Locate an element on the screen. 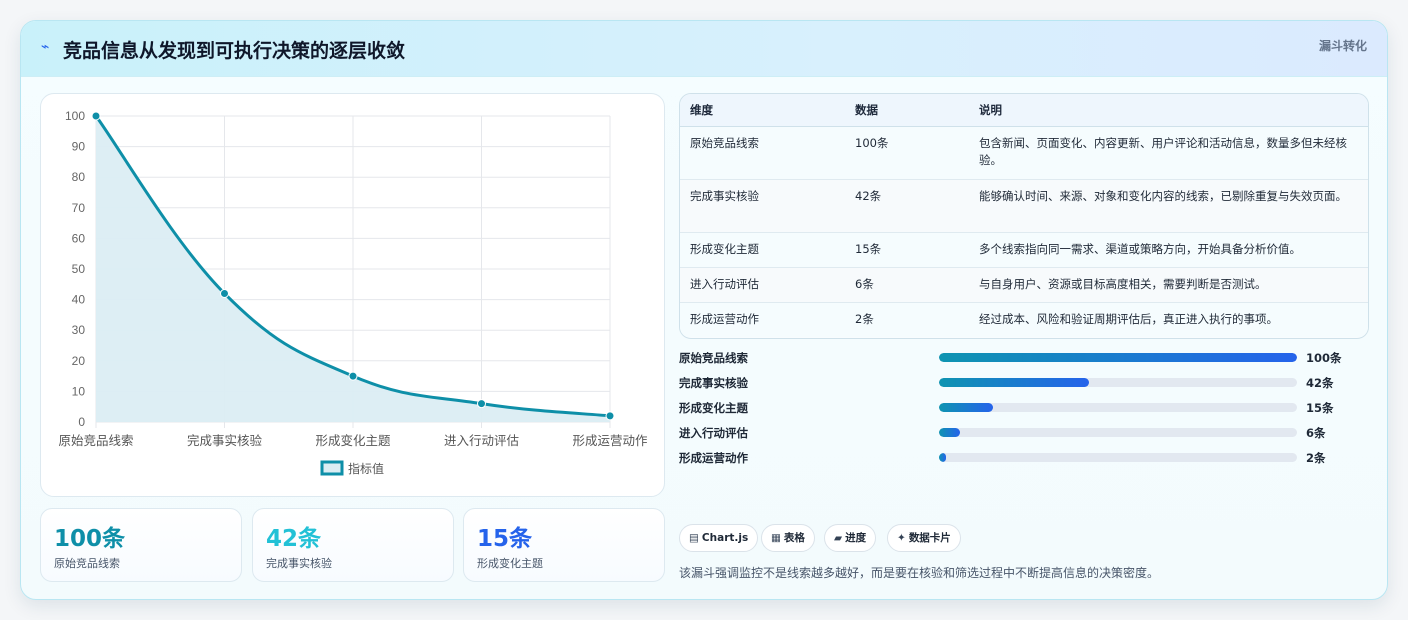  x-tick-label: 原始竞品线索 is located at coordinates (95, 440).